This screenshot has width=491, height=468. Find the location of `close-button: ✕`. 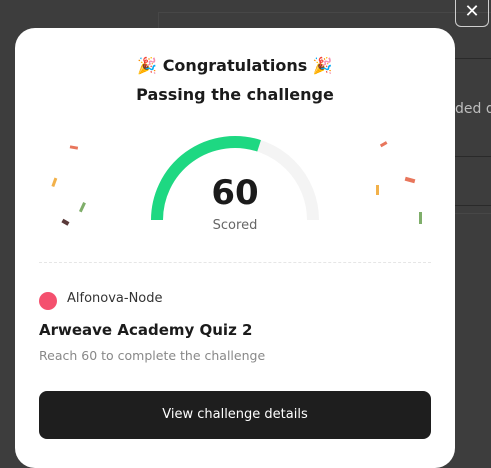

close-button: ✕ is located at coordinates (472, 13).